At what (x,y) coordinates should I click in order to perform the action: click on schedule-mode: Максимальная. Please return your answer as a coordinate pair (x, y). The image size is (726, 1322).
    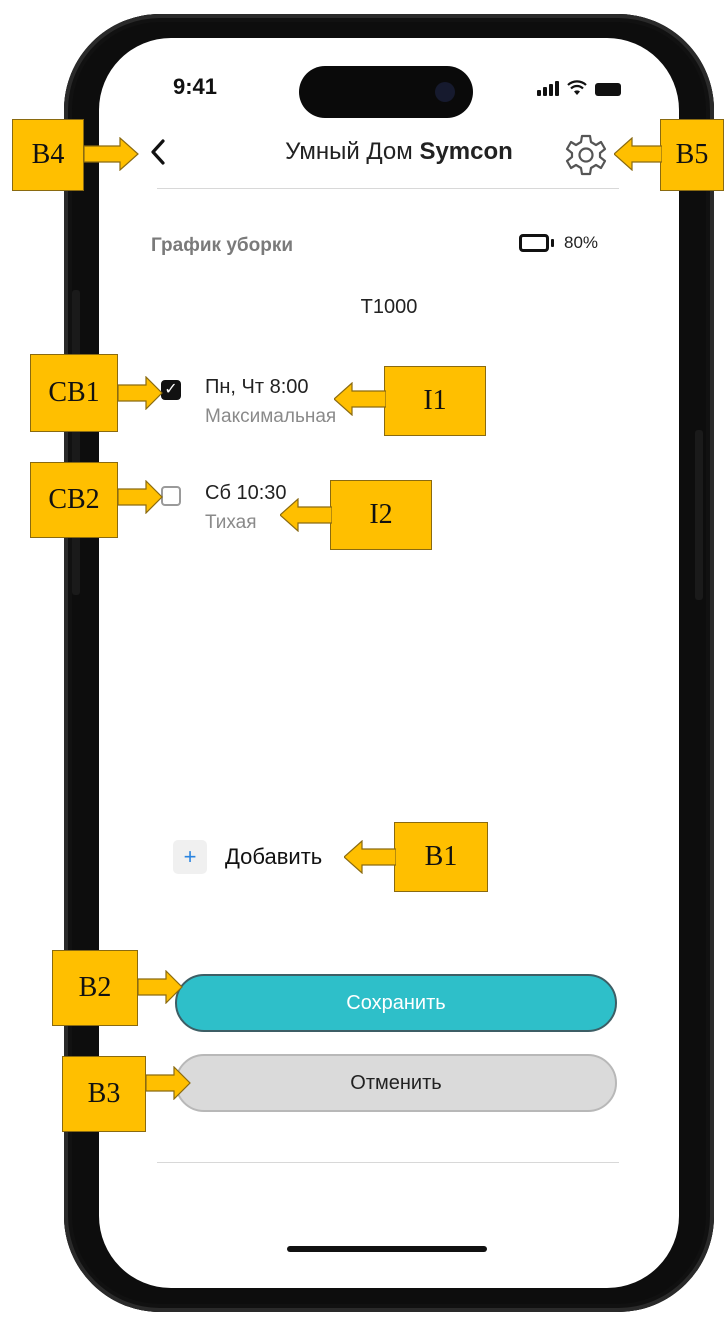
    Looking at the image, I should click on (271, 416).